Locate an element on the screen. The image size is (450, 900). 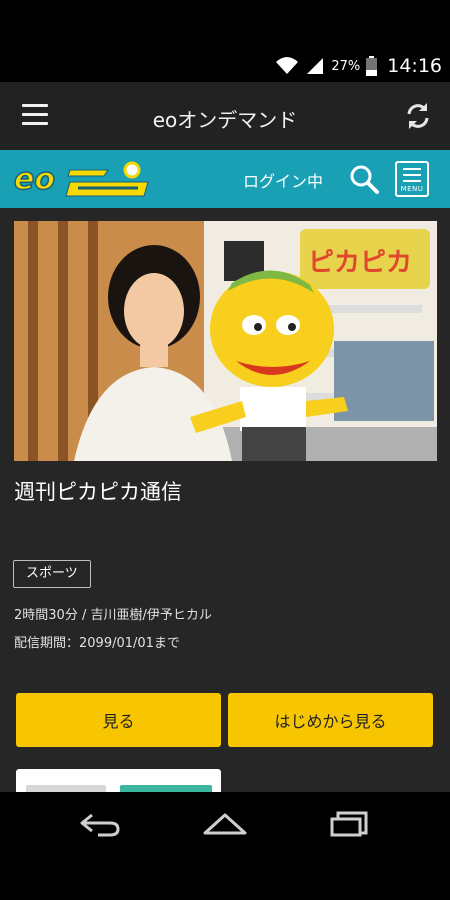
menu-label: MENU is located at coordinates (412, 189).